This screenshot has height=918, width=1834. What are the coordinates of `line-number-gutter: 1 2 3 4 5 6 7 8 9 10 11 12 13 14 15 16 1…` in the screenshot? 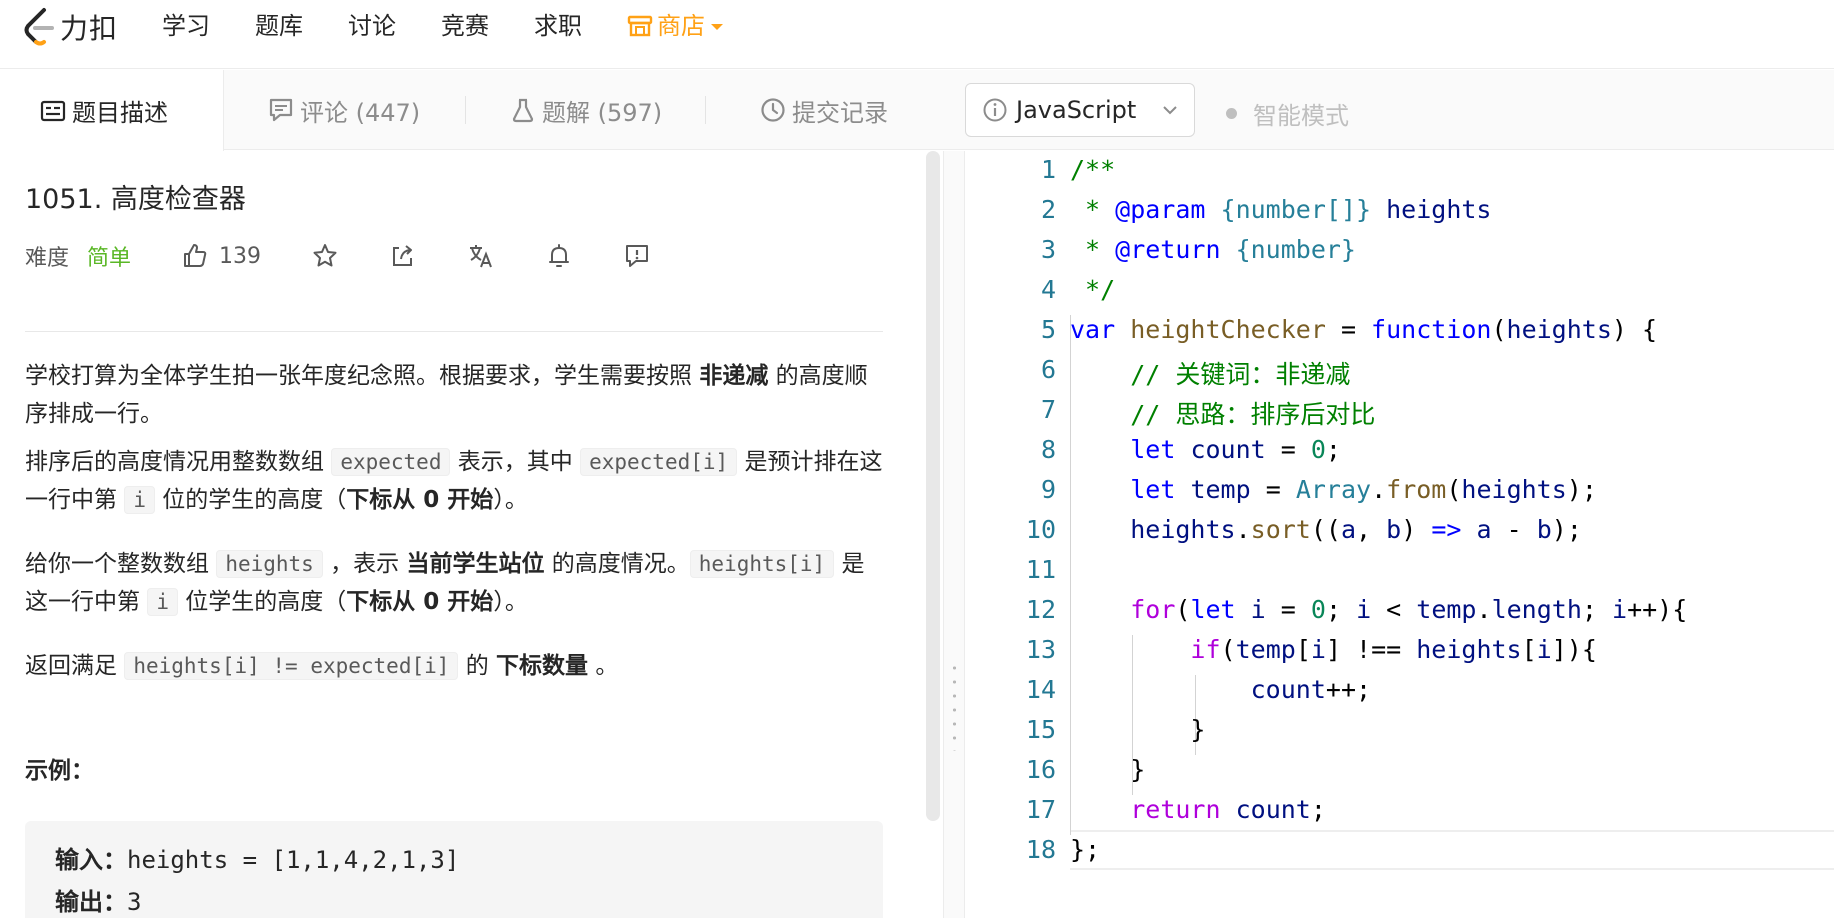 It's located at (1011, 534).